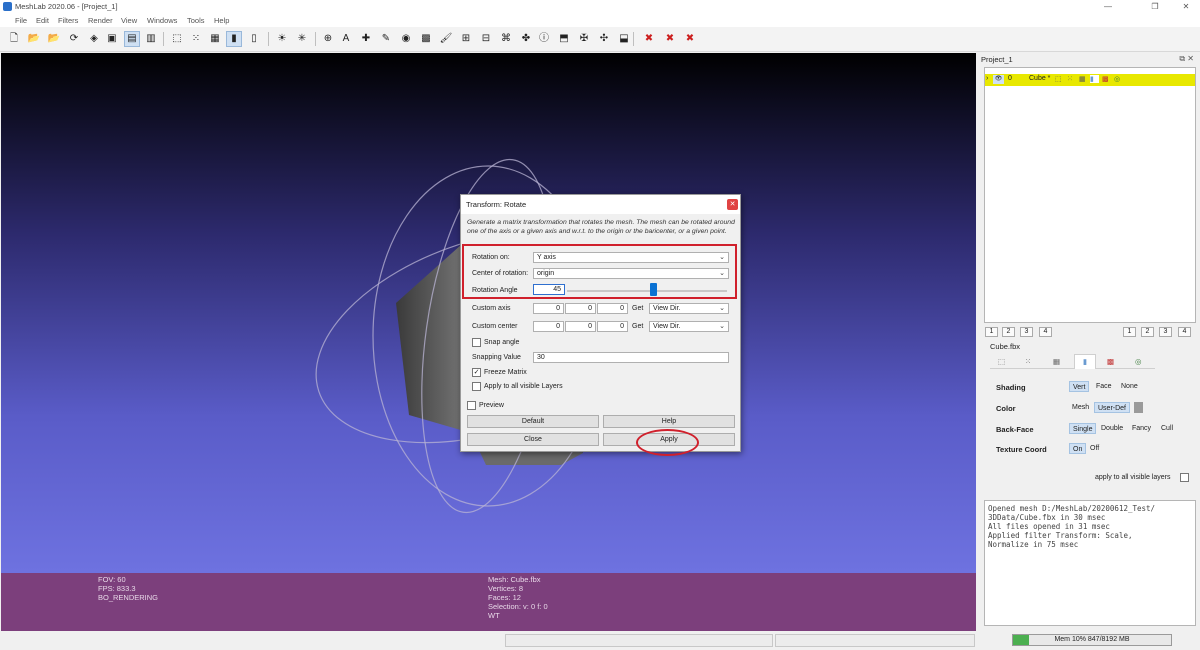  Describe the element at coordinates (129, 20) in the screenshot. I see `menu-view: View` at that location.